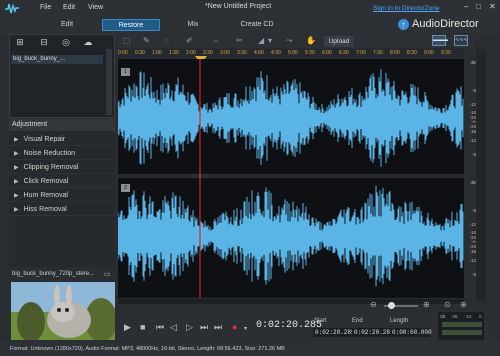 The width and height of the screenshot is (500, 356). What do you see at coordinates (478, 6) in the screenshot?
I see `maximize-button: □` at bounding box center [478, 6].